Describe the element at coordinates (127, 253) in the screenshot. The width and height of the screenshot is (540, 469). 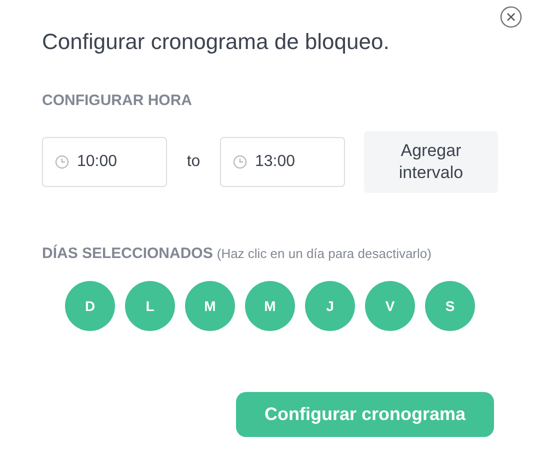
I see `section-label: DÍAS SELECCIONADOS` at that location.